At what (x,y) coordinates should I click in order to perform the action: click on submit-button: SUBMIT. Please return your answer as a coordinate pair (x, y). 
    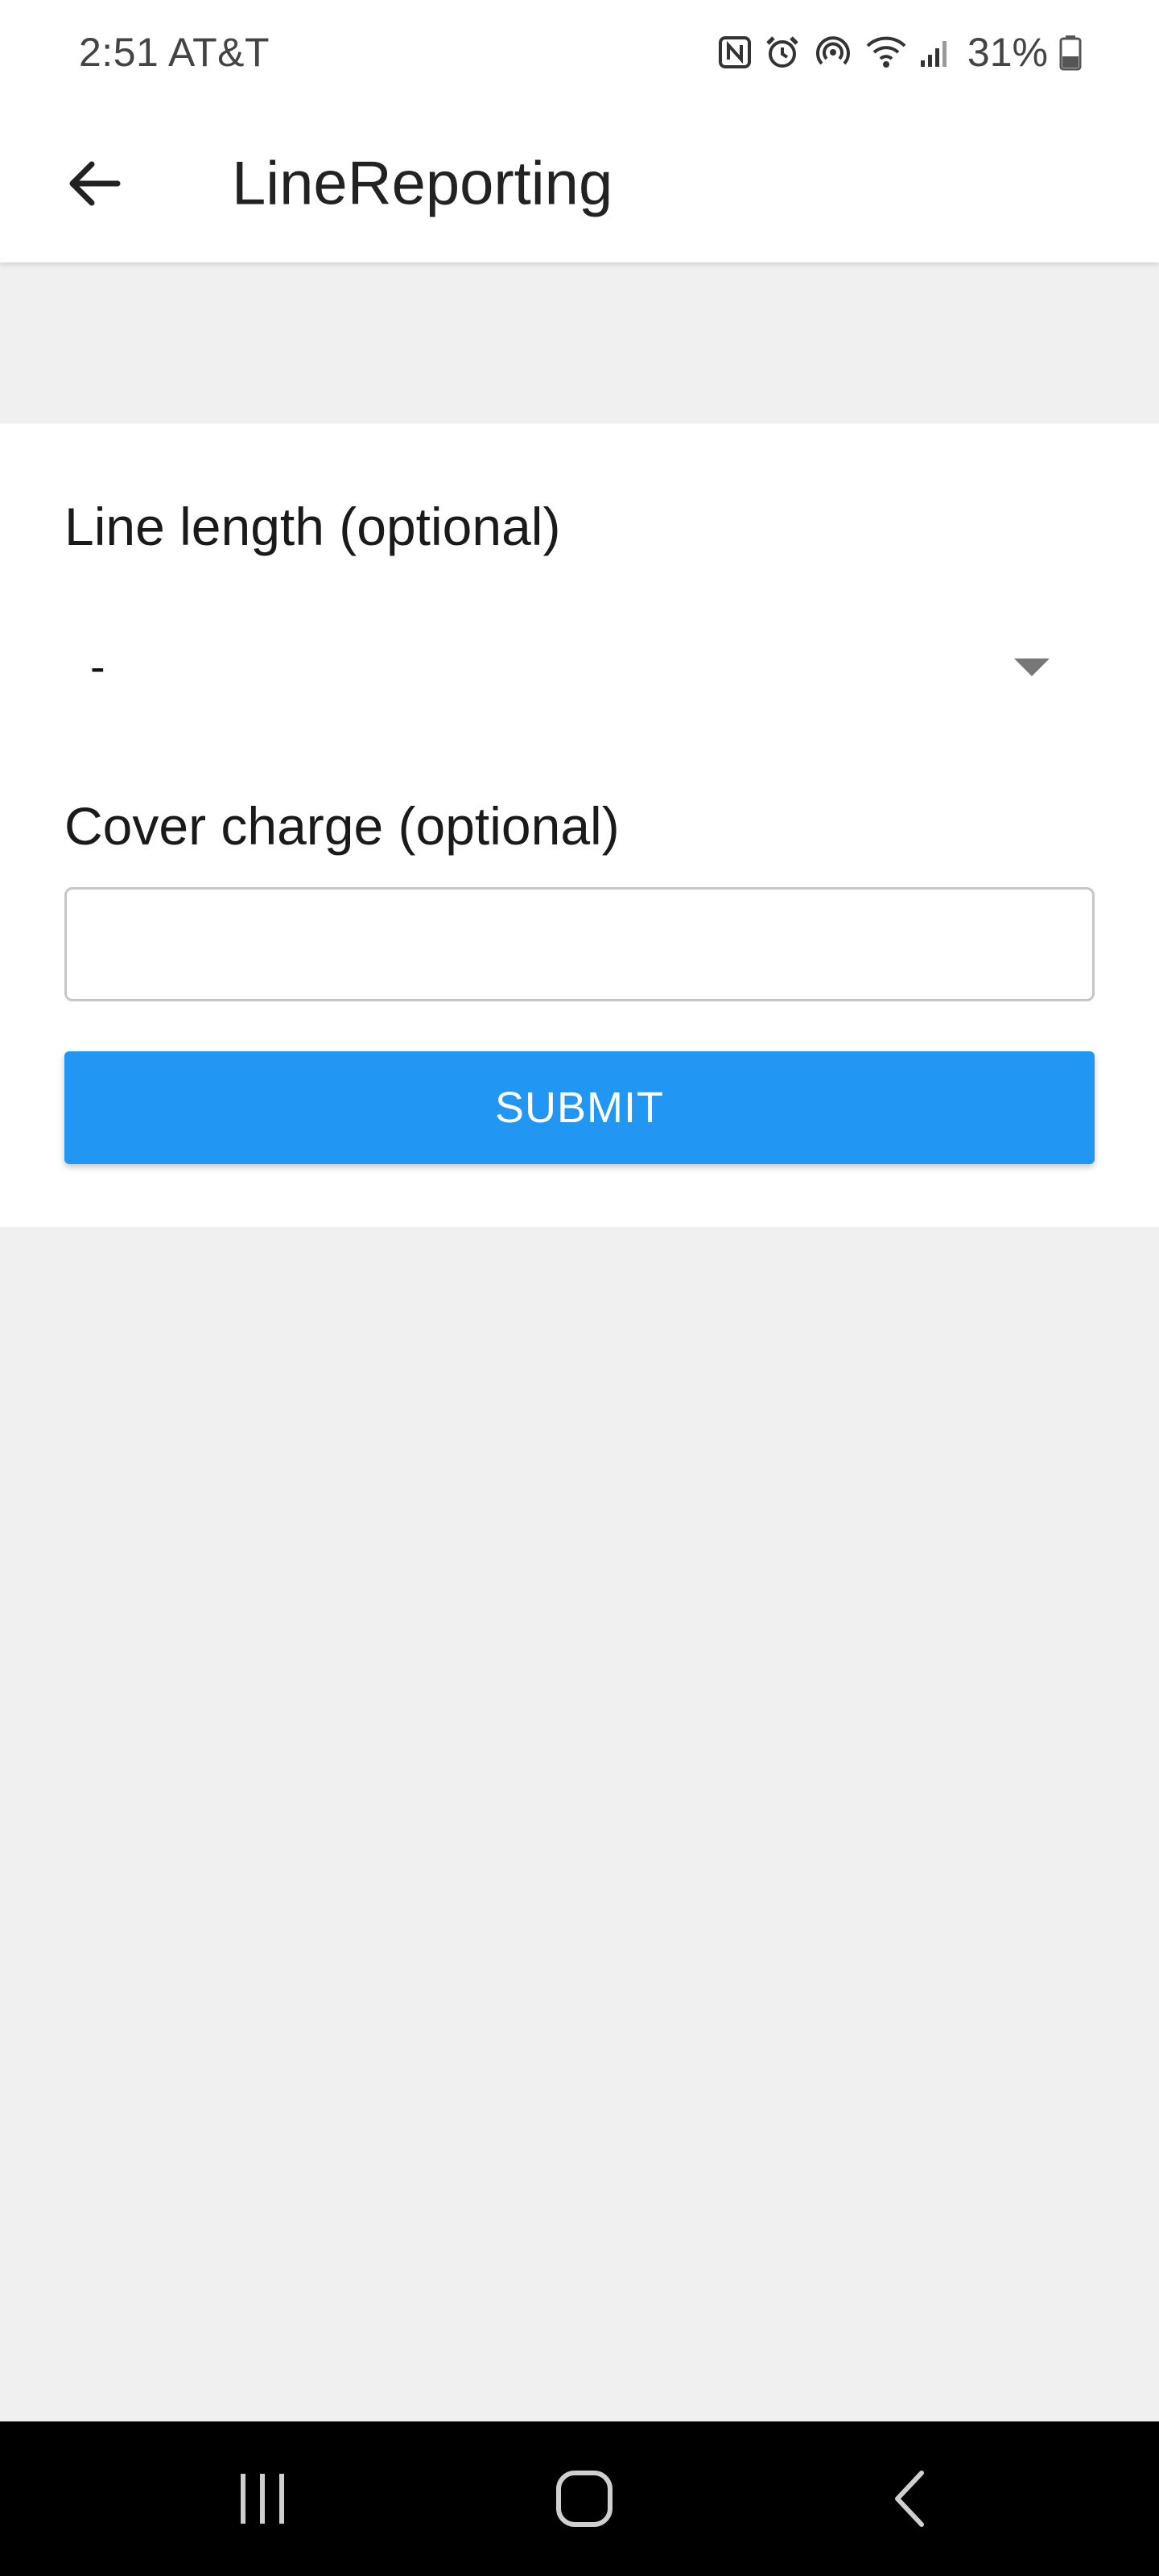
    Looking at the image, I should click on (579, 1107).